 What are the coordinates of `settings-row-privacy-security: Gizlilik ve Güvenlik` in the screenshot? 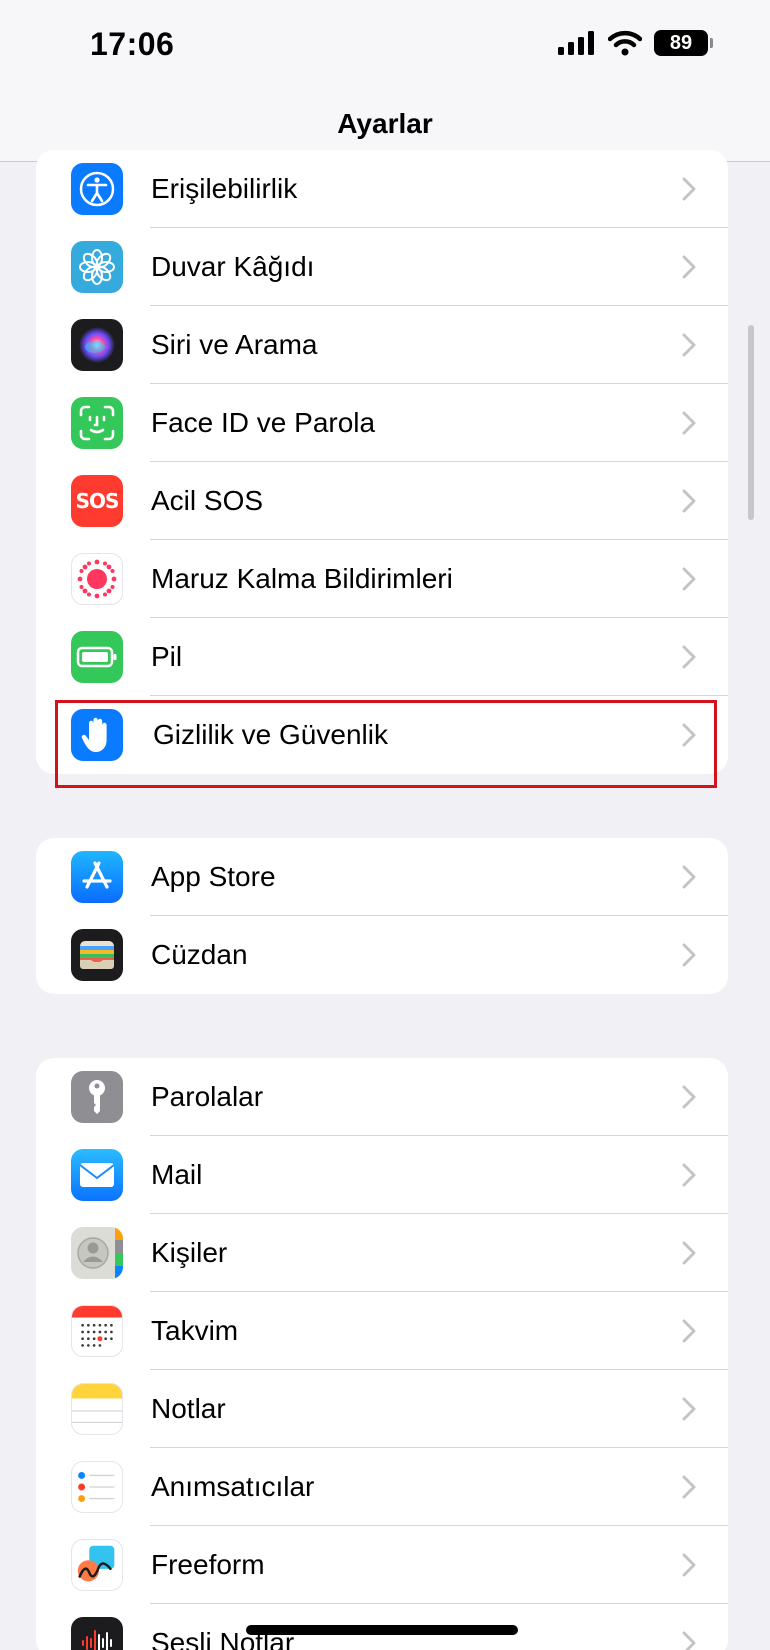 It's located at (382, 735).